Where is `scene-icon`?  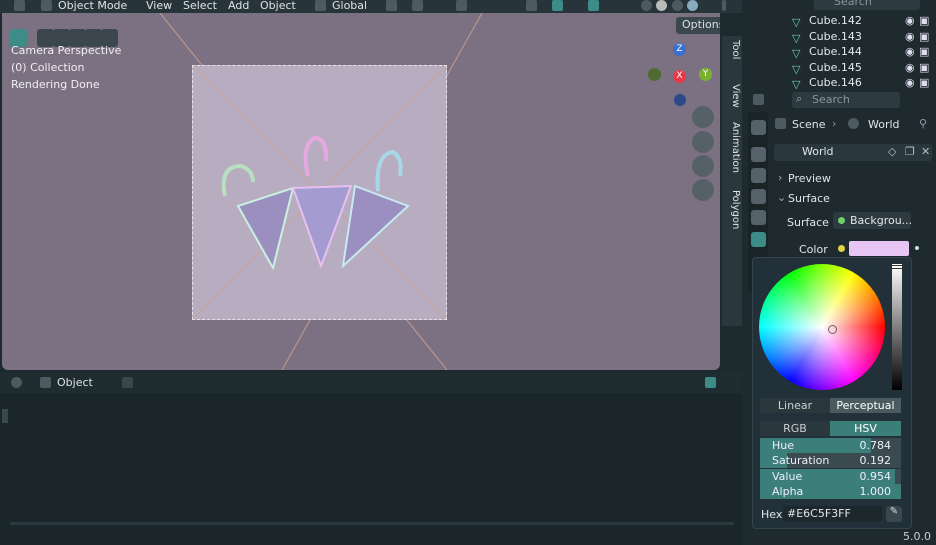 scene-icon is located at coordinates (780, 123).